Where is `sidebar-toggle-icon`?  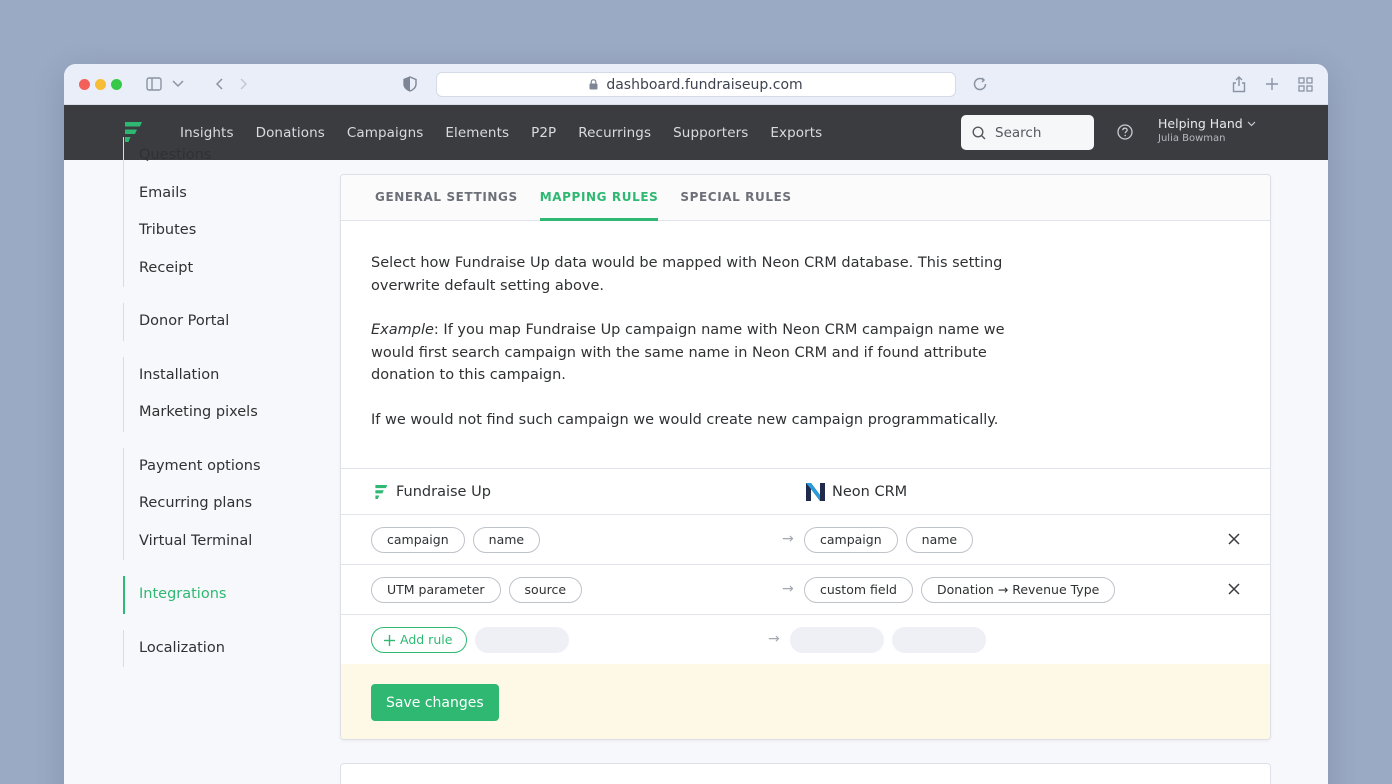
sidebar-toggle-icon is located at coordinates (154, 84).